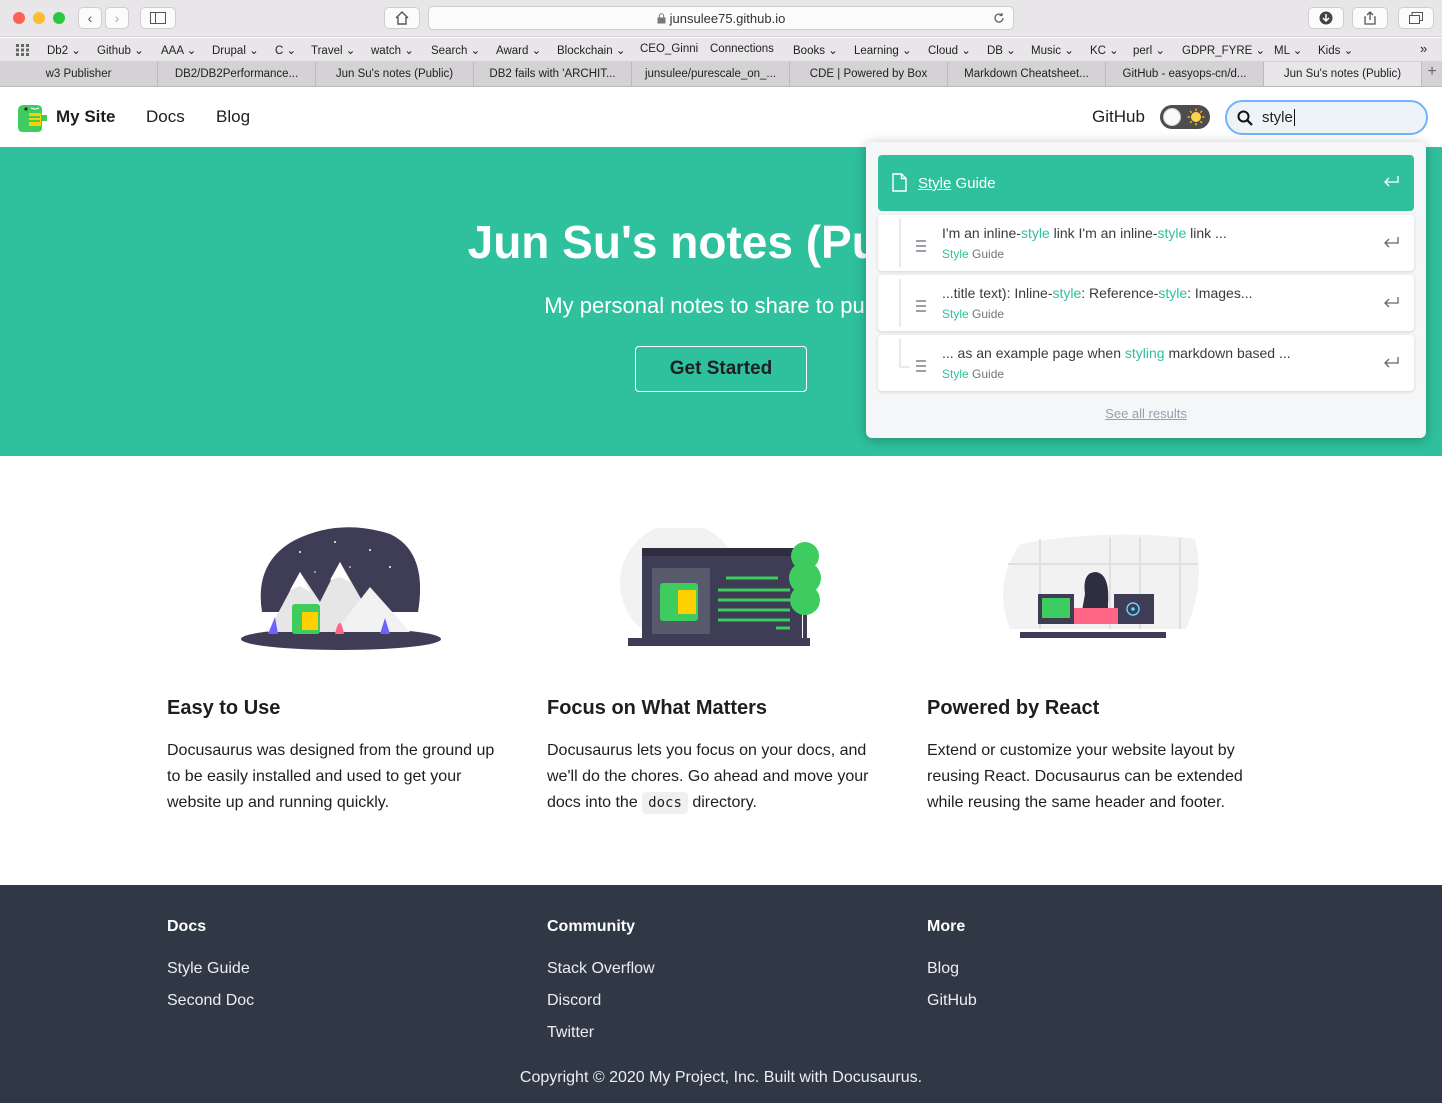 This screenshot has height=1103, width=1442. I want to click on footer-link: Blog, so click(943, 969).